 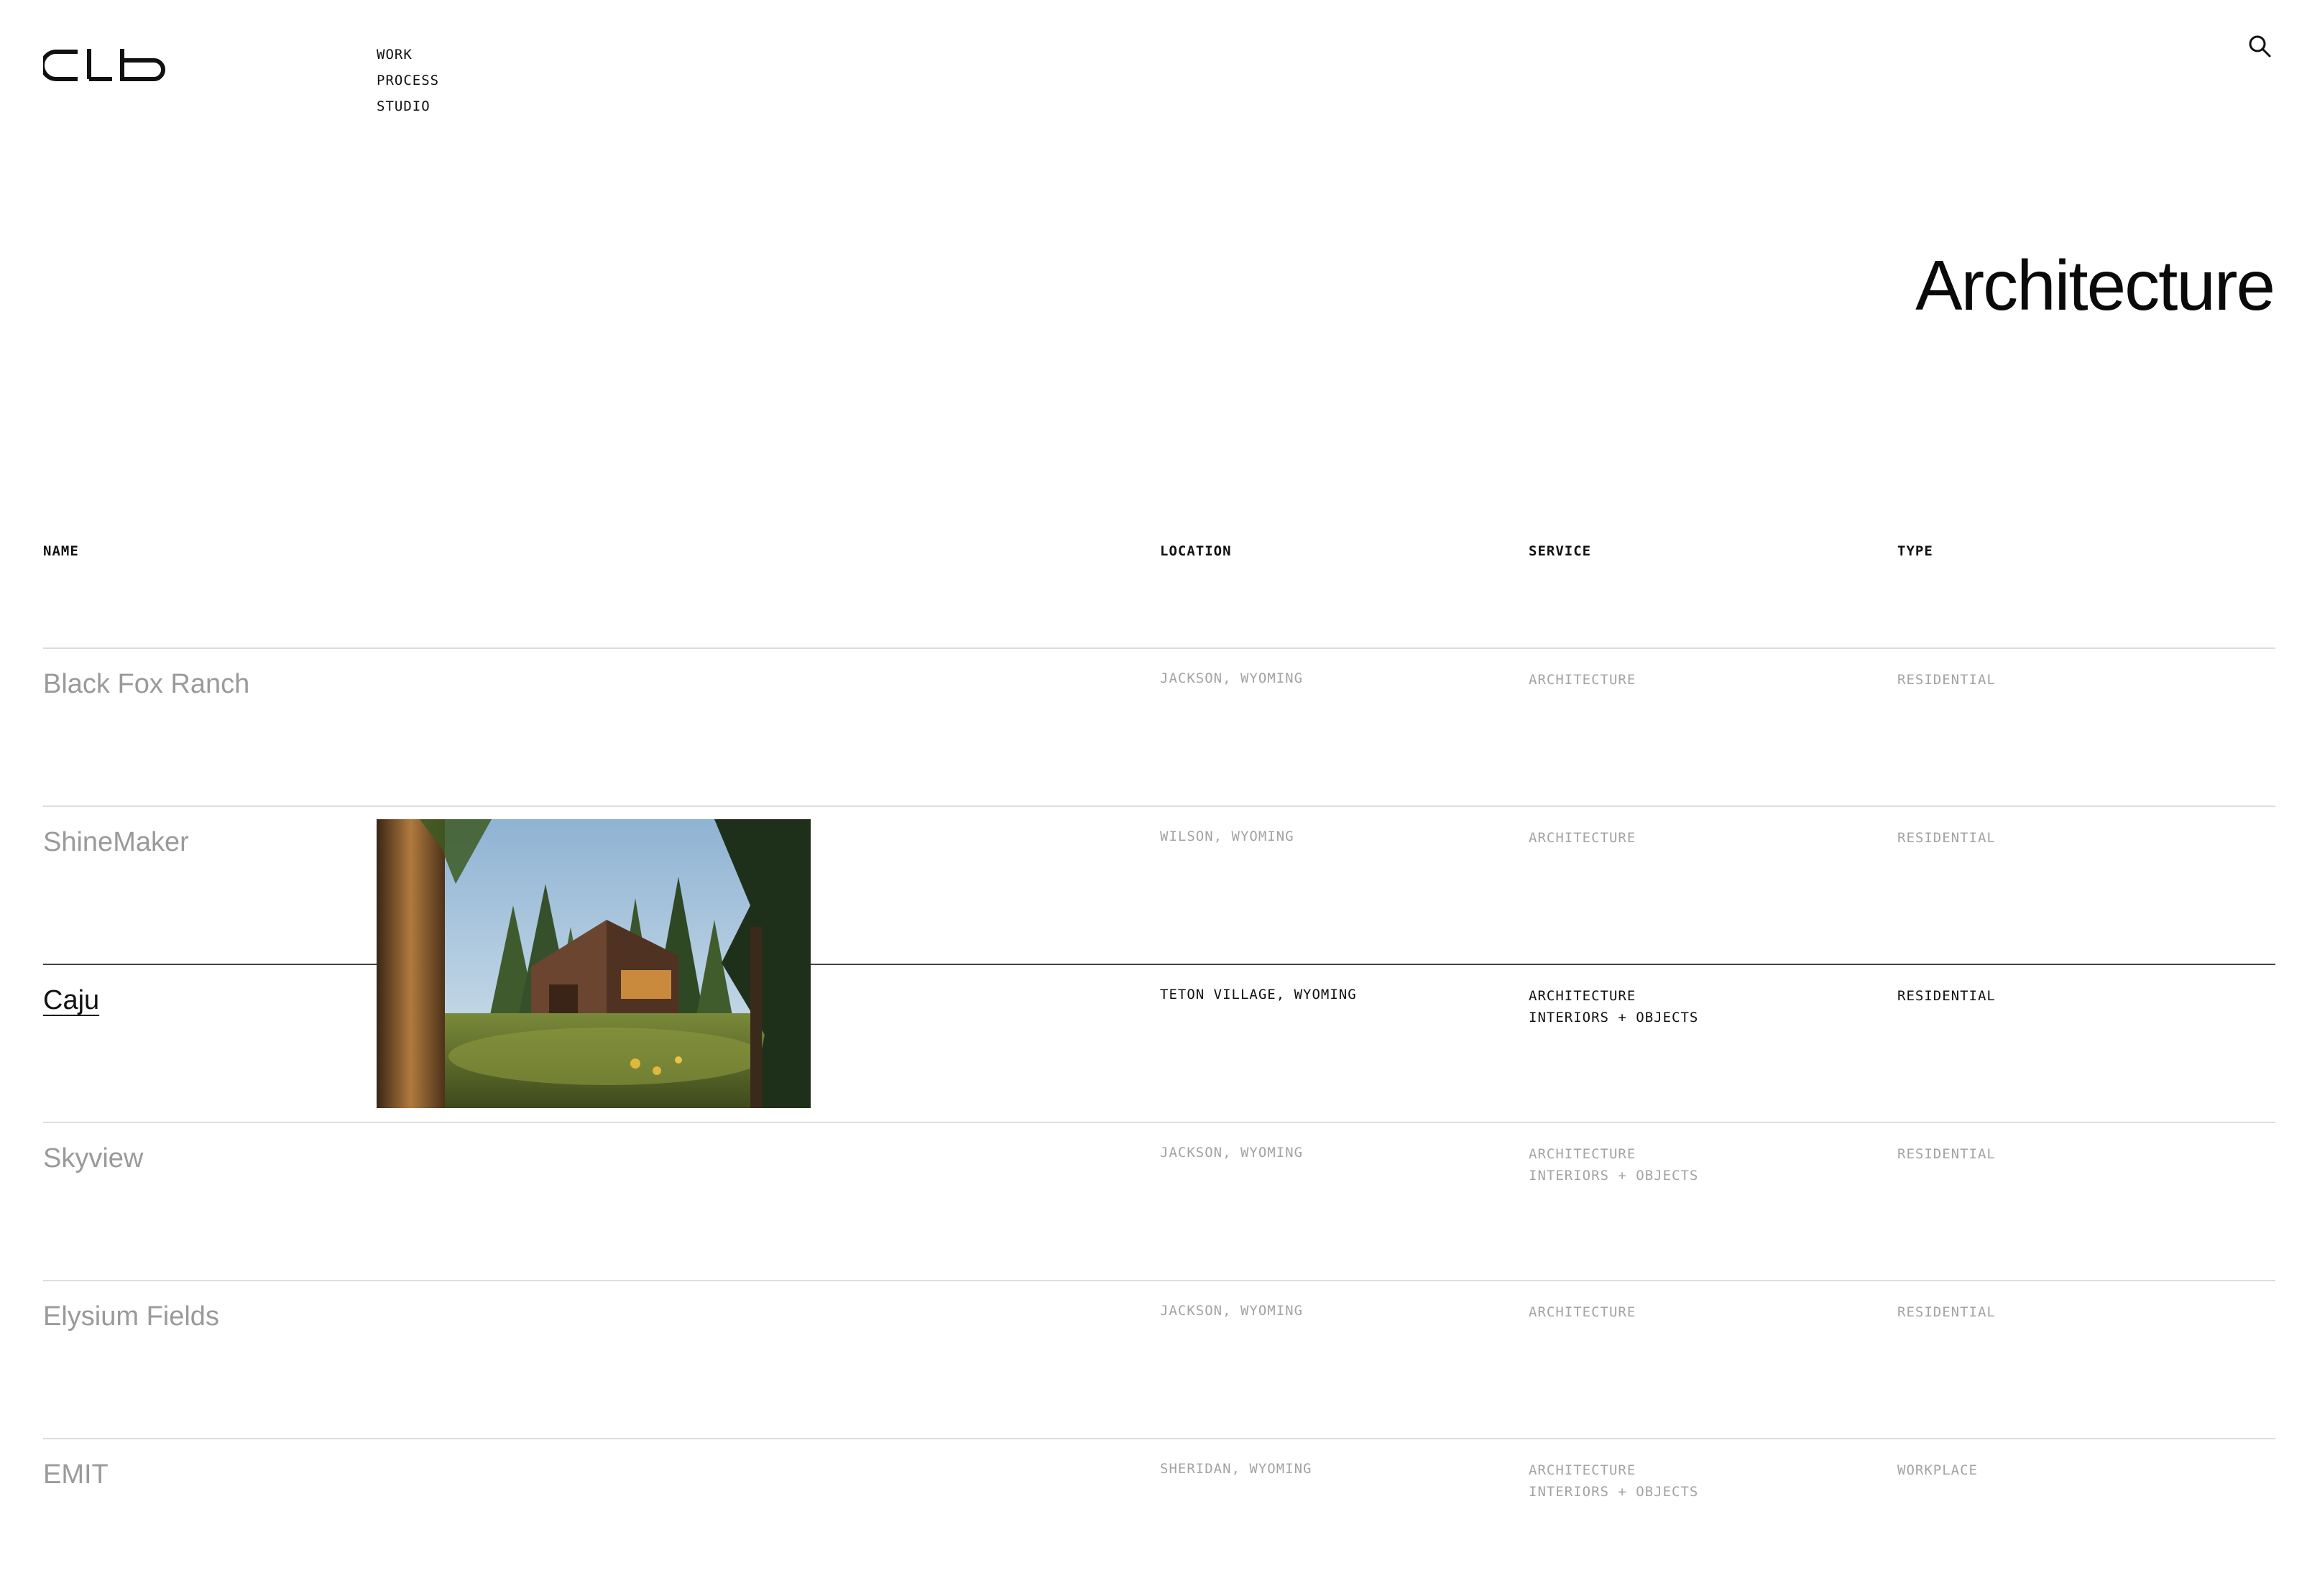 I want to click on nav-item-work: WORK, so click(x=408, y=55).